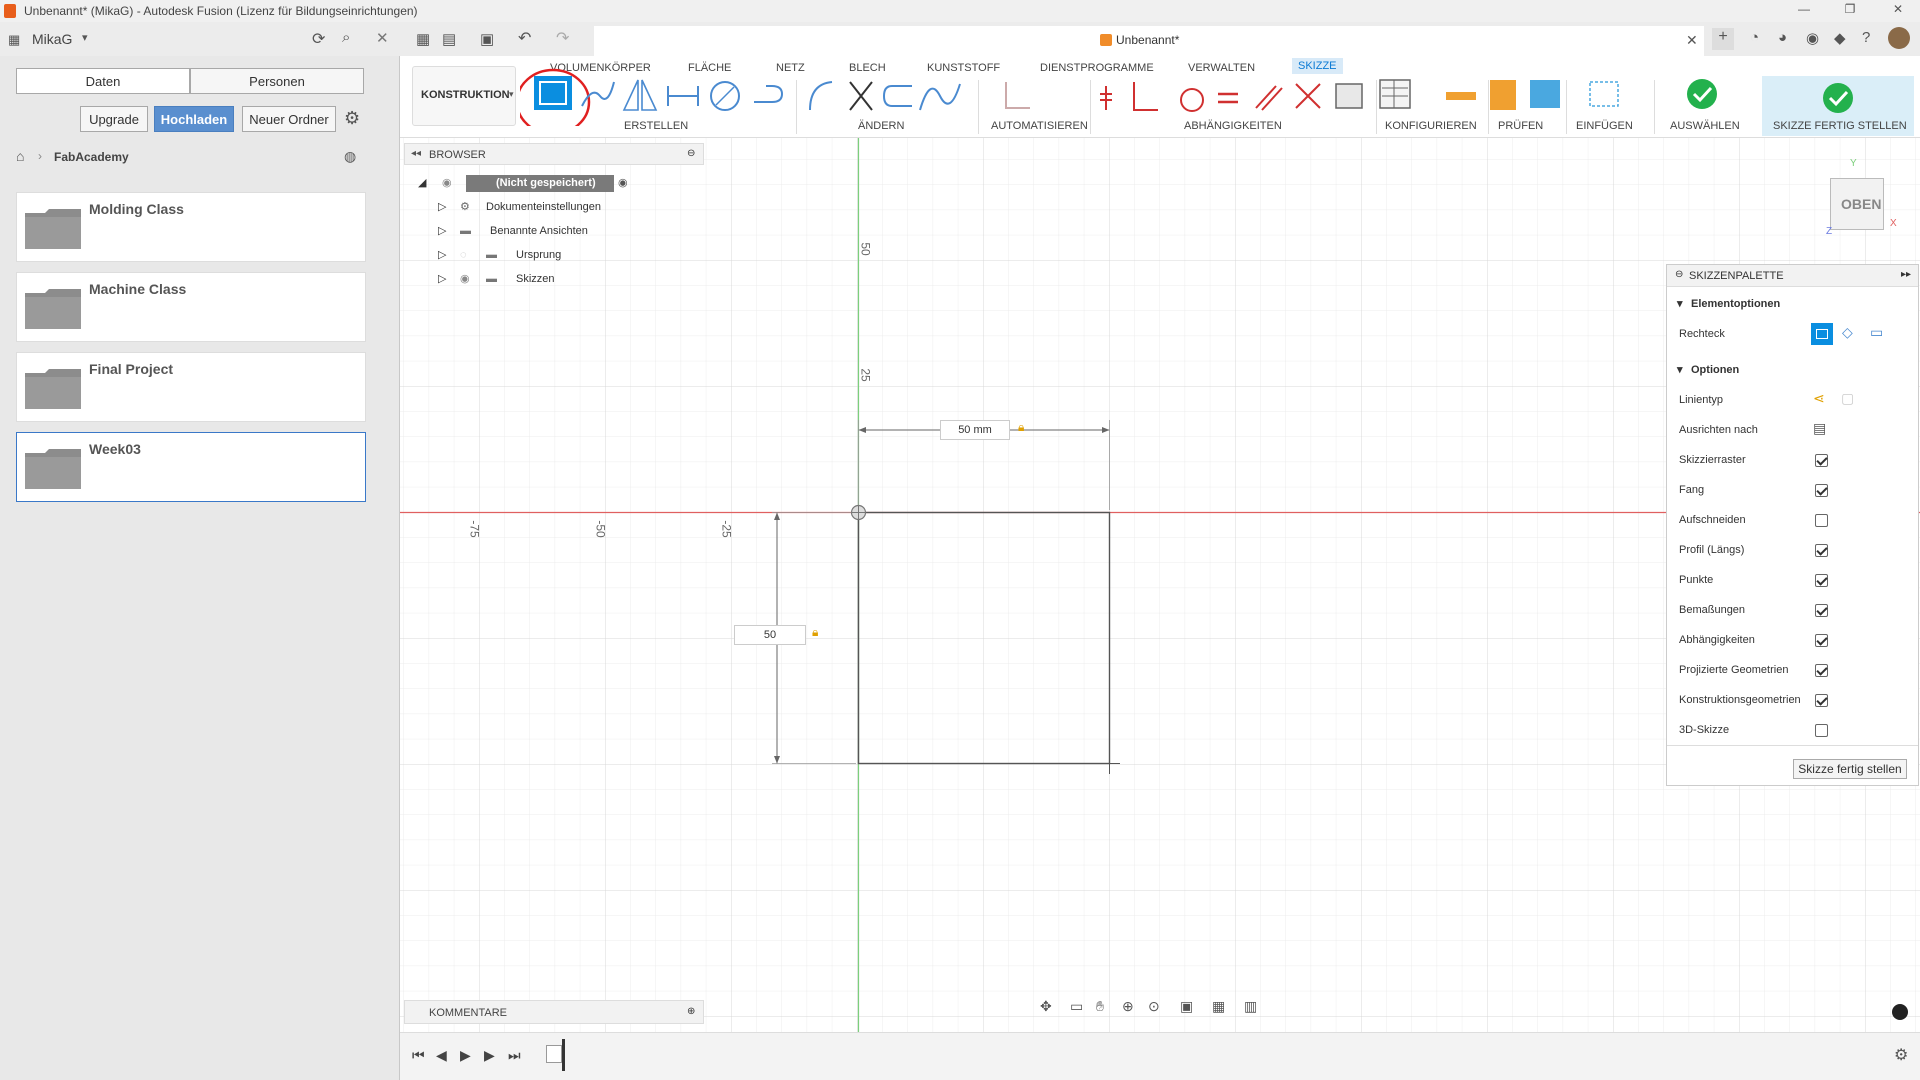 The image size is (1920, 1080). I want to click on group-abhaengigkeiten: ABHÄNGIGKEITEN, so click(1233, 126).